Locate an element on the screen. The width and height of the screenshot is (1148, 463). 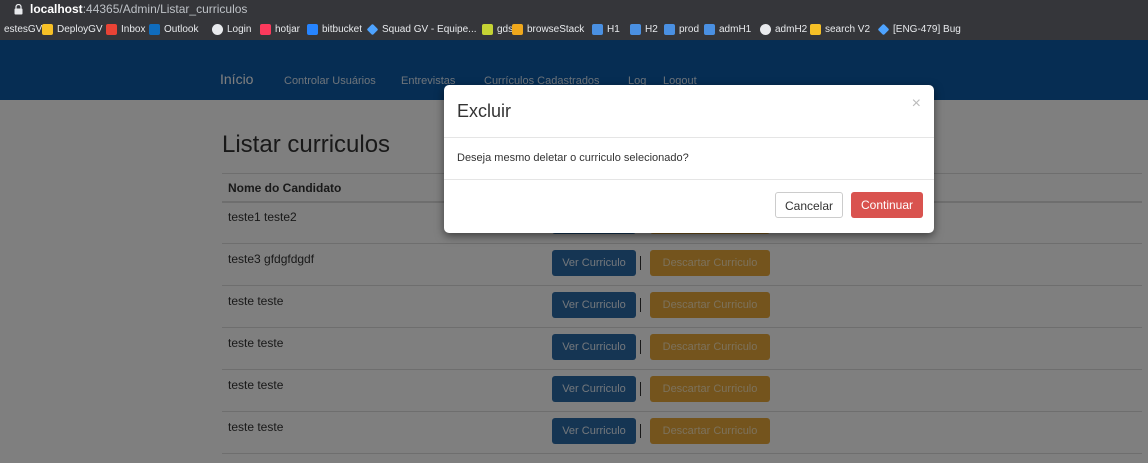
bookmark-label: [ENG-479] Bug is located at coordinates (927, 29).